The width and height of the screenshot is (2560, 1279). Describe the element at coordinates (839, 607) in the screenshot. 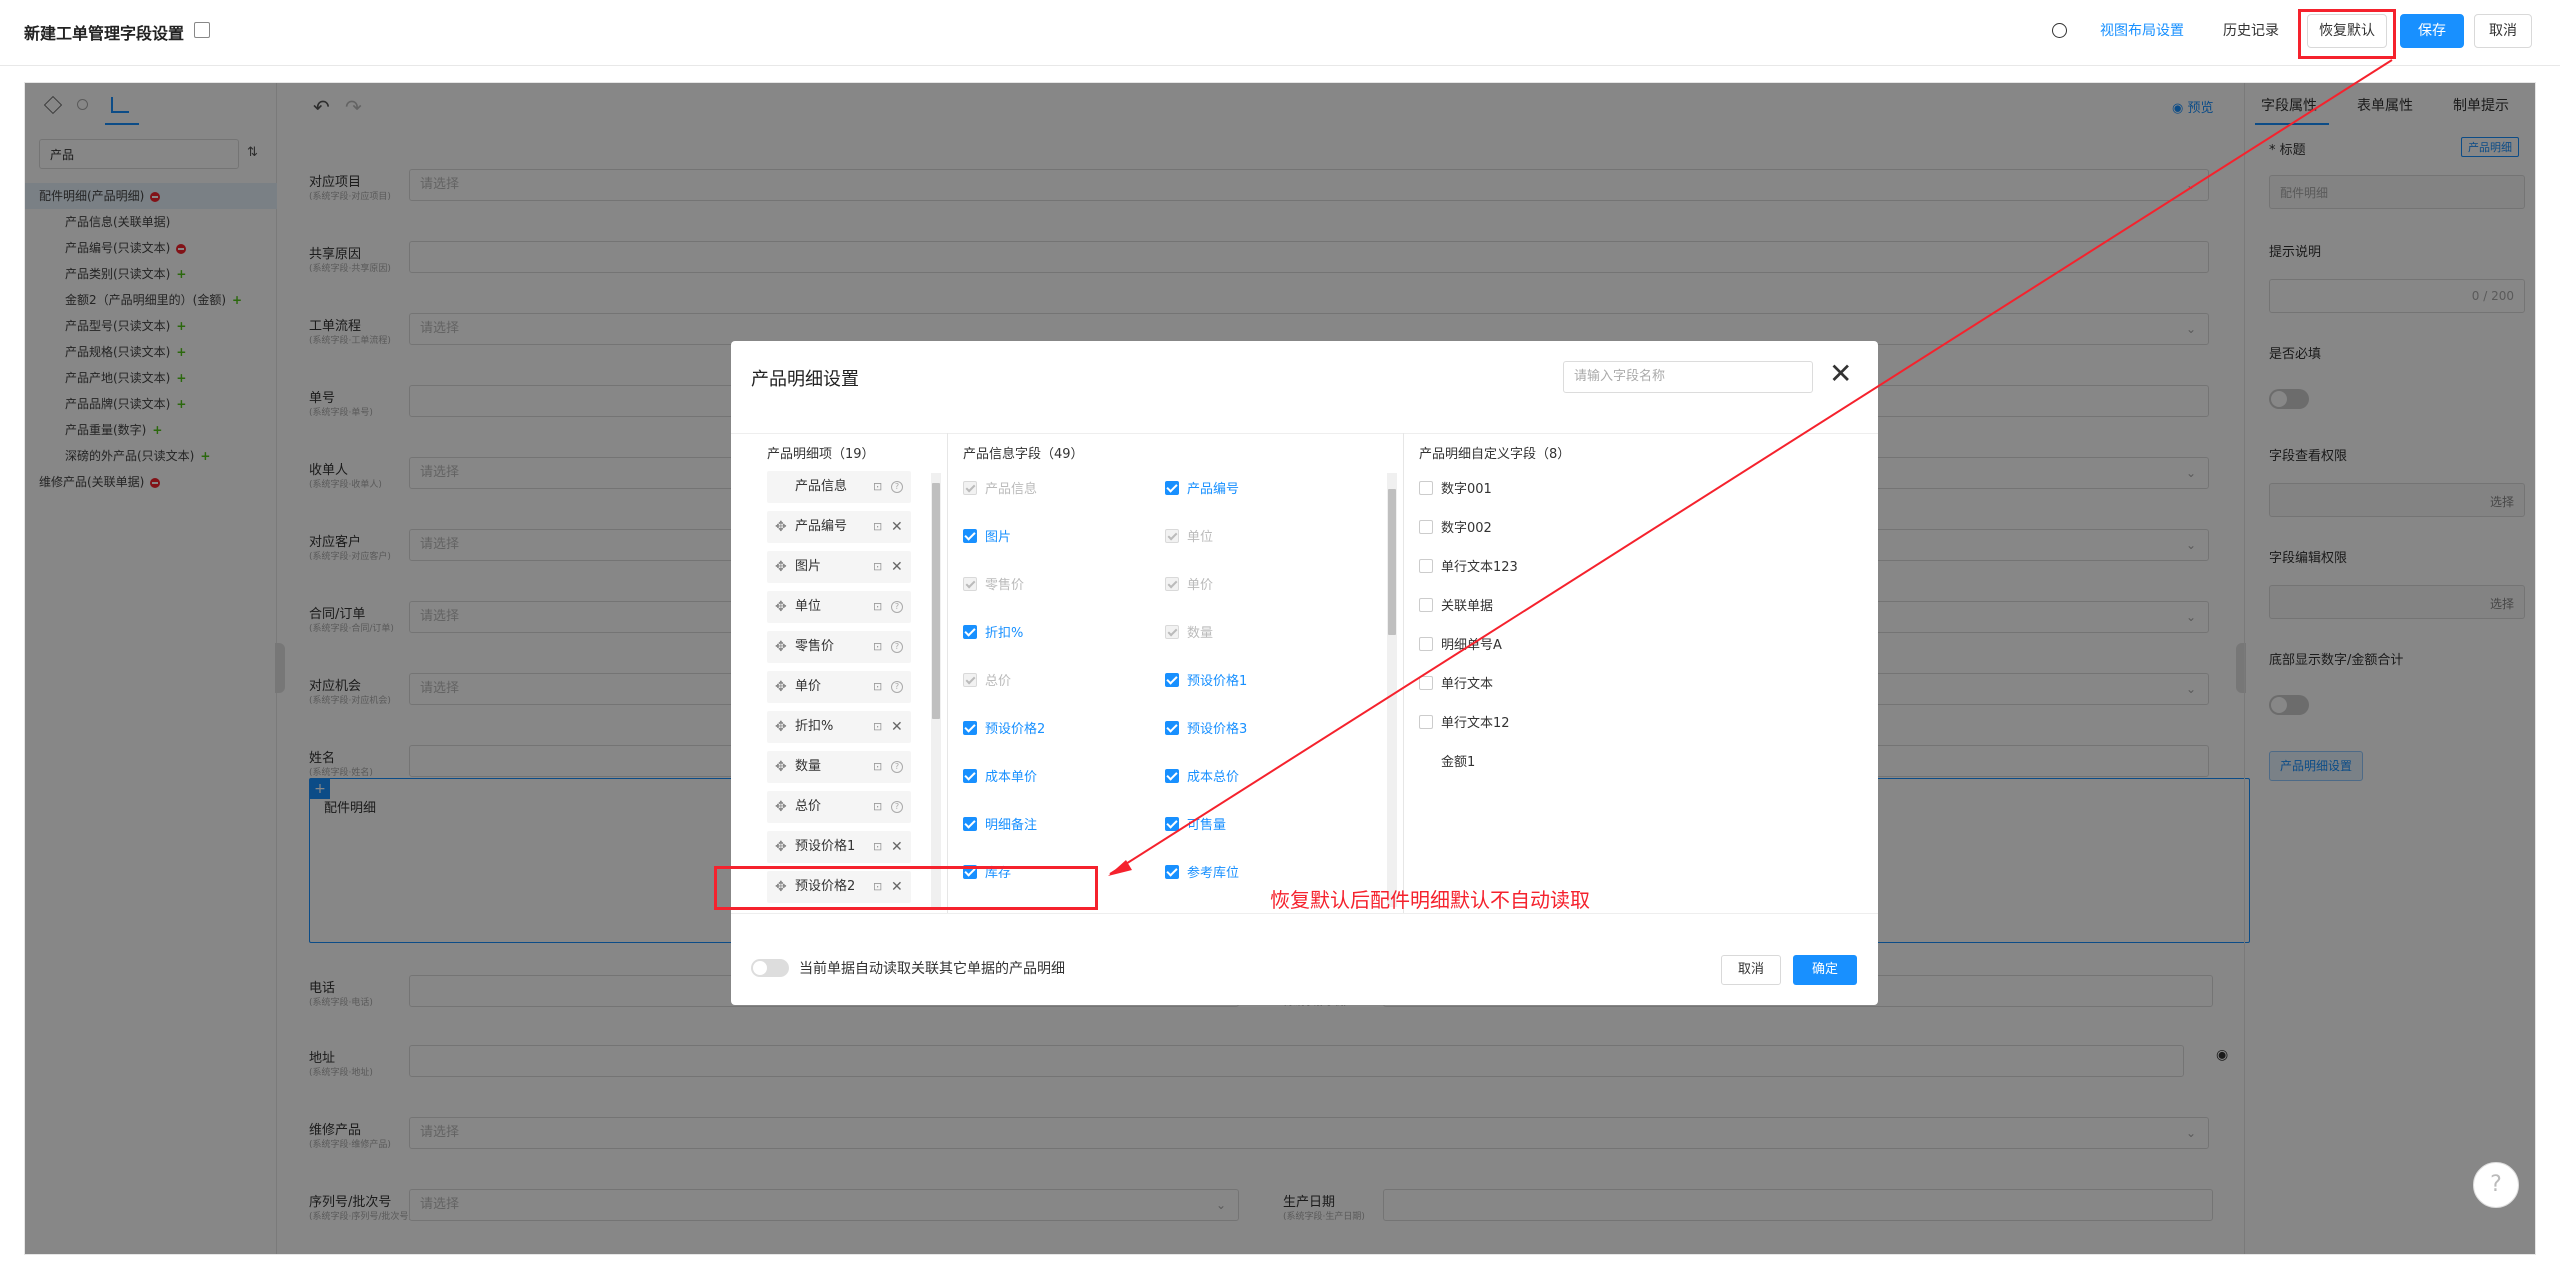

I see `detail-item: ✥ 单位 ⊡?` at that location.